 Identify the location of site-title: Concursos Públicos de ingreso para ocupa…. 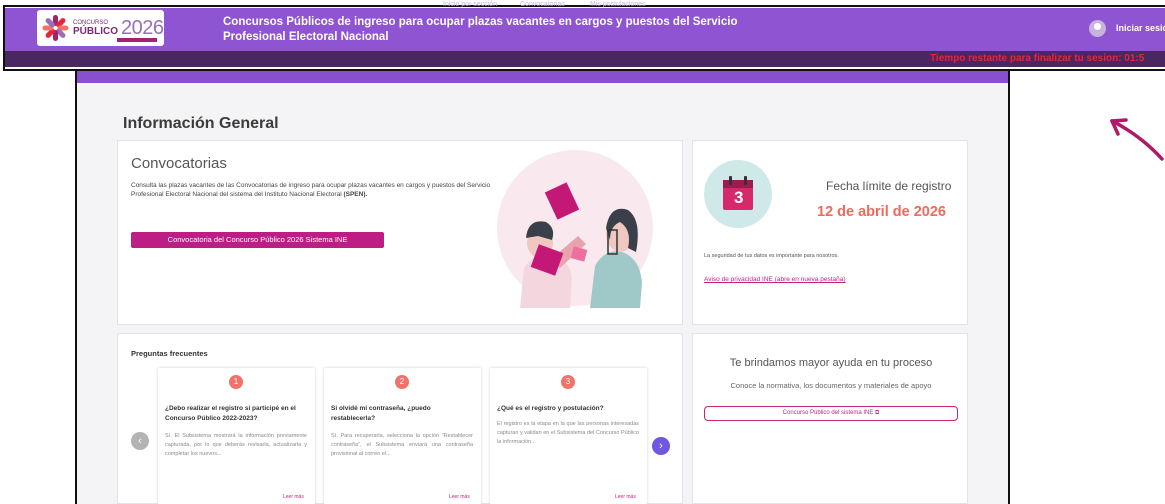
(480, 29).